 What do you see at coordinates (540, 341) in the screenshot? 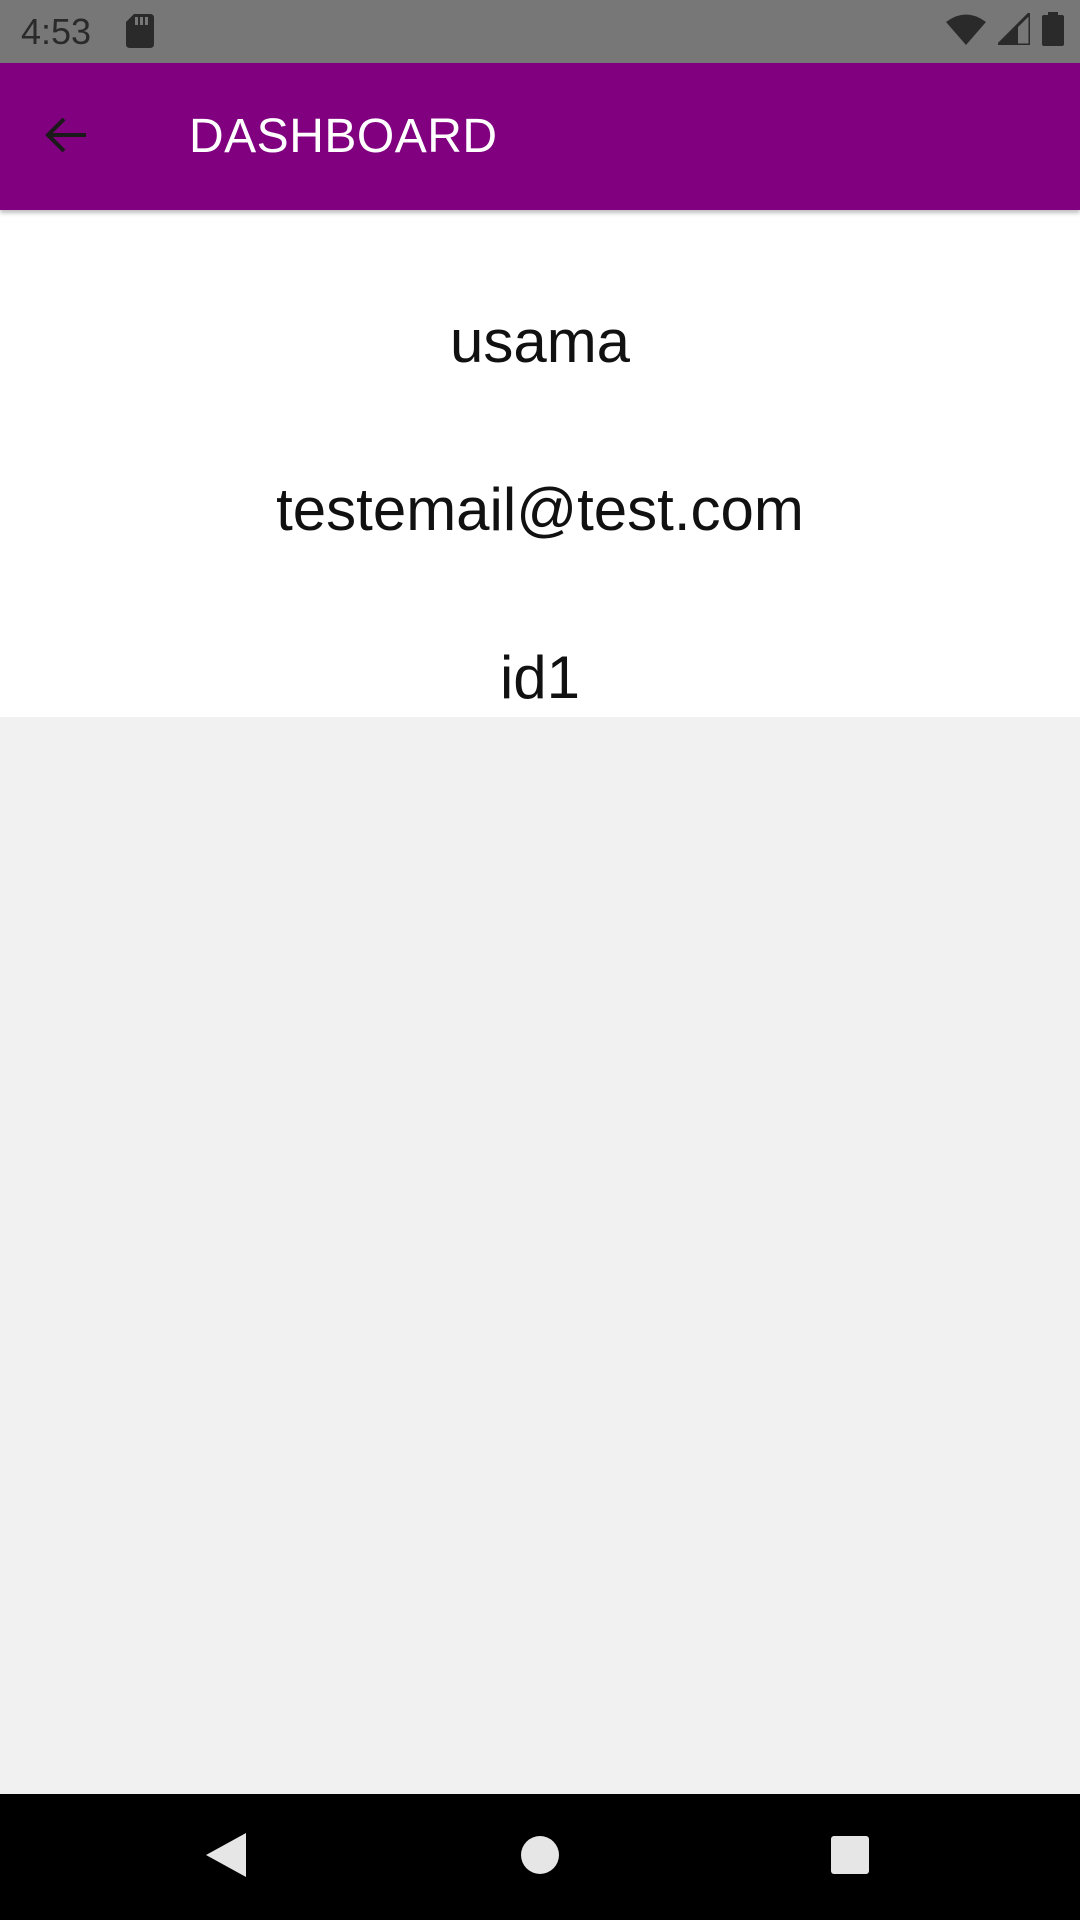
I see `user-name: usama` at bounding box center [540, 341].